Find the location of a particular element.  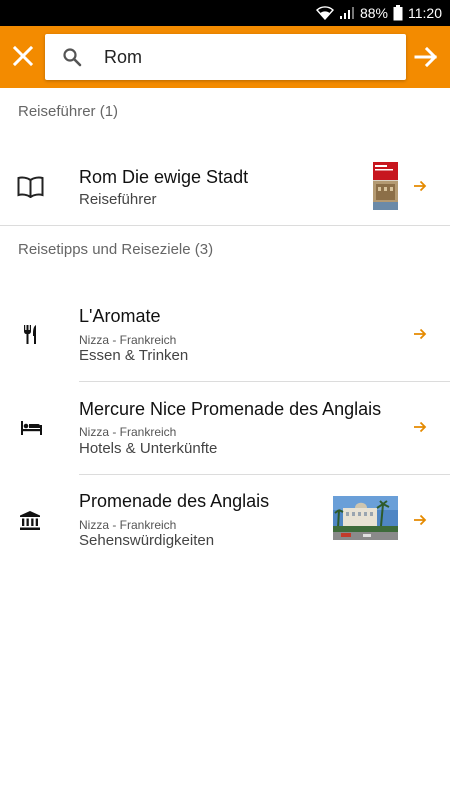

promenade-image is located at coordinates (365, 518).